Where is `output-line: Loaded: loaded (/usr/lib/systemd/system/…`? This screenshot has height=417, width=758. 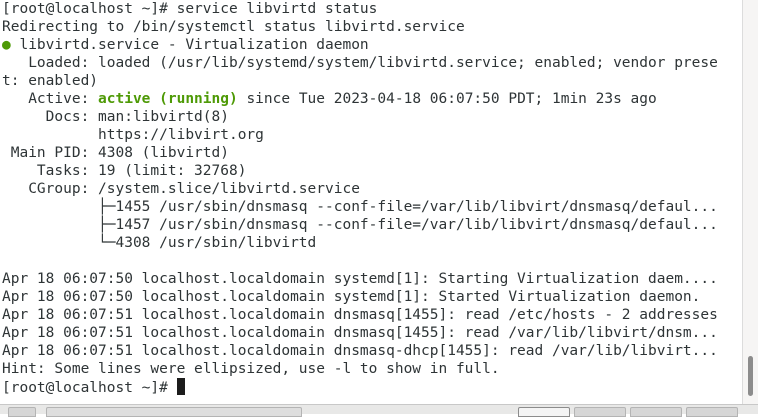
output-line: Loaded: loaded (/usr/lib/systemd/system/… is located at coordinates (360, 63).